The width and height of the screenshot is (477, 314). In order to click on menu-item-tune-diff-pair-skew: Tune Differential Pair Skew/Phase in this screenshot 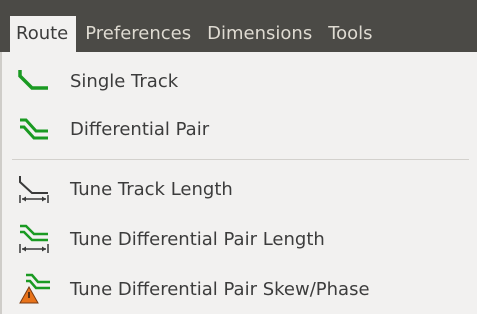, I will do `click(235, 289)`.